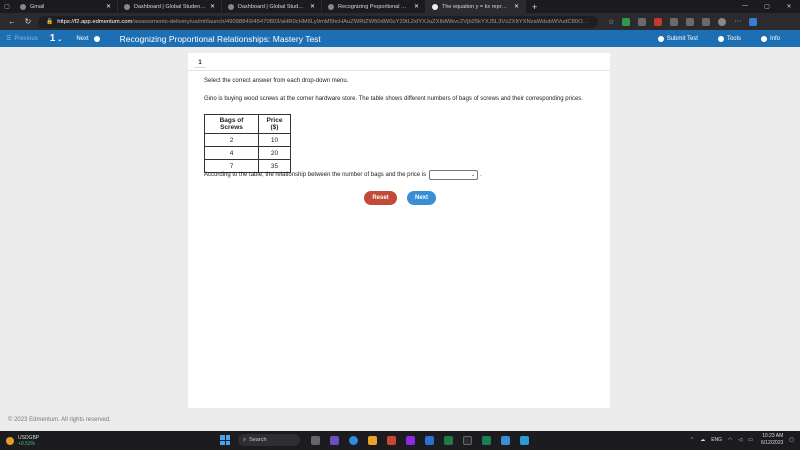 This screenshot has height=450, width=800. Describe the element at coordinates (722, 21) in the screenshot. I see `profile-avatar` at that location.